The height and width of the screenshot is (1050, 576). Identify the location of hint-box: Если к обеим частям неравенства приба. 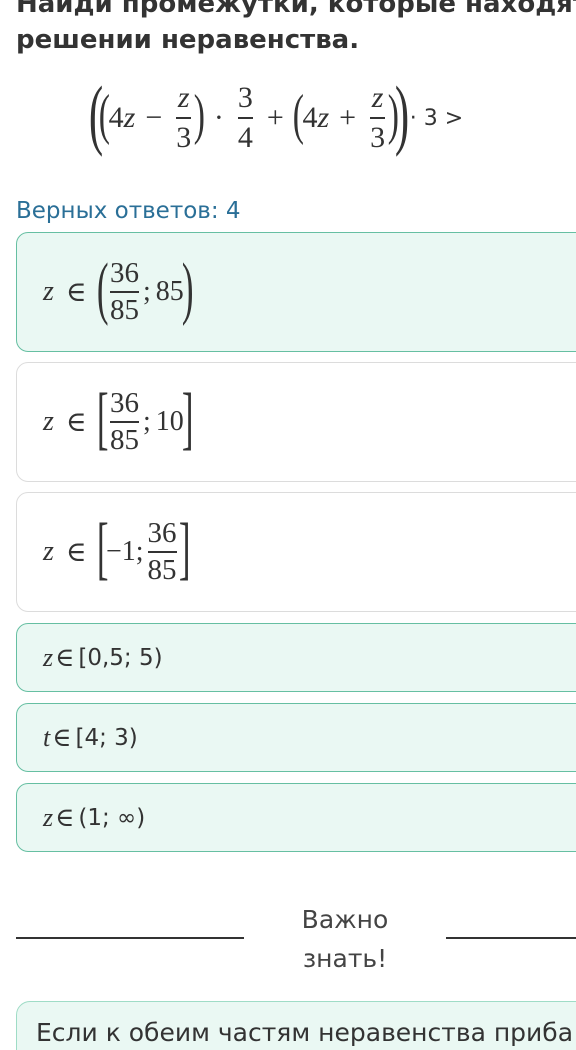
(296, 1025).